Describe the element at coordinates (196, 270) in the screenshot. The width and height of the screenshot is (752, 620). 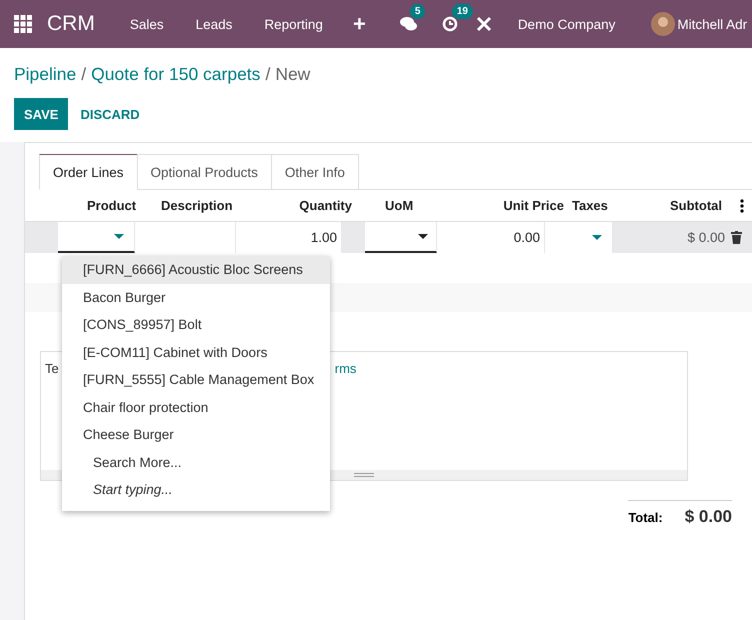
I see `dropdown-item: [FURN_6666] Acoustic Bloc Screens` at that location.